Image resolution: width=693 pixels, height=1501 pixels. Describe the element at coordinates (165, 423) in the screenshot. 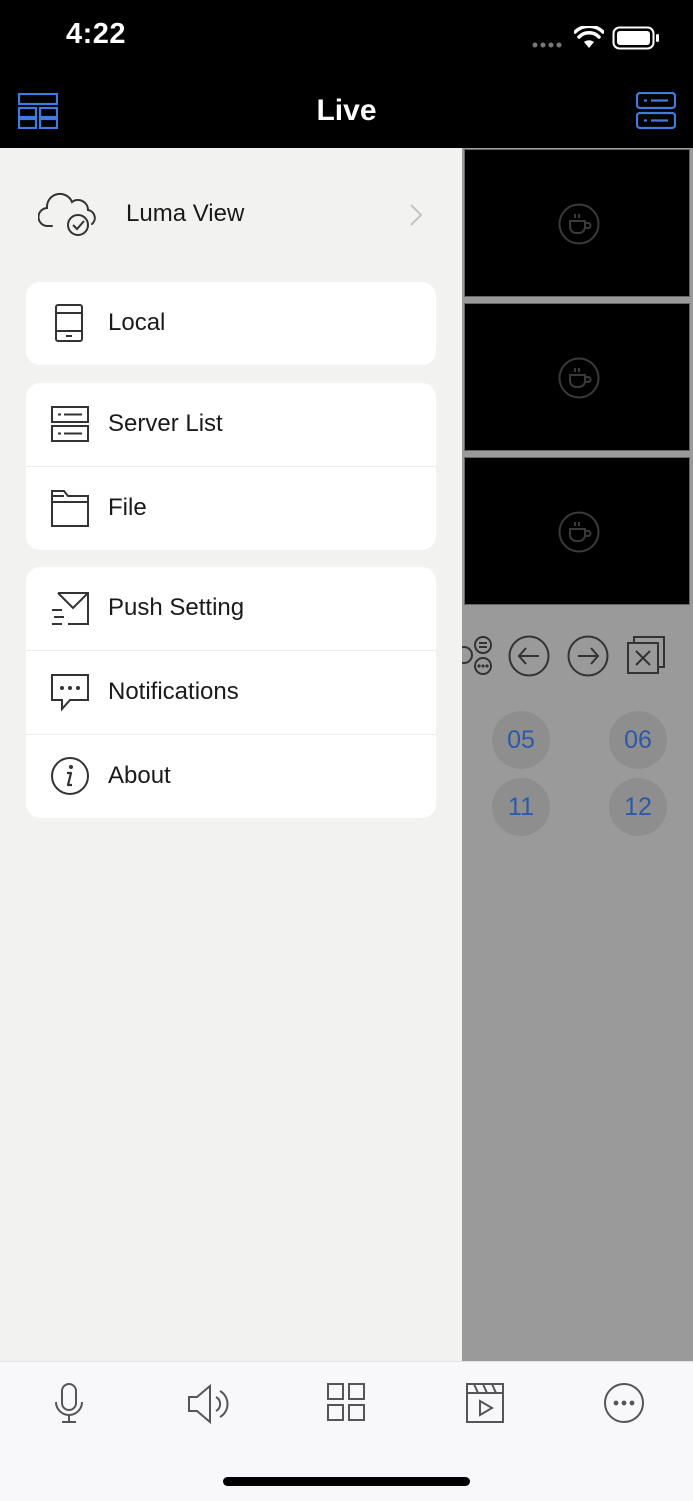

I see `menu-item-label: Server List` at that location.